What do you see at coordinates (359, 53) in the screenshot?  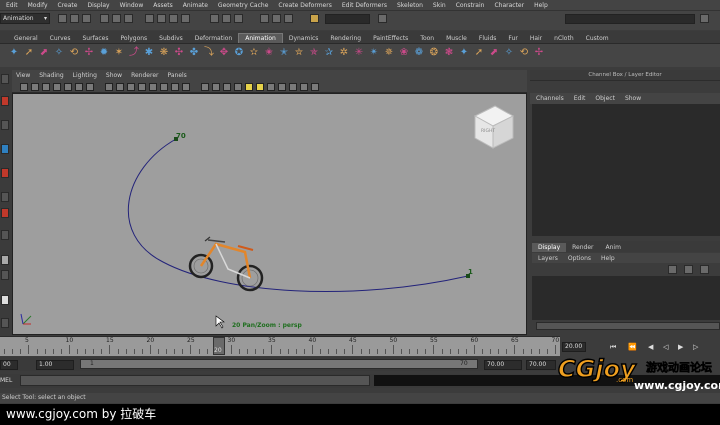 I see `shelf-tool-icon: ✳` at bounding box center [359, 53].